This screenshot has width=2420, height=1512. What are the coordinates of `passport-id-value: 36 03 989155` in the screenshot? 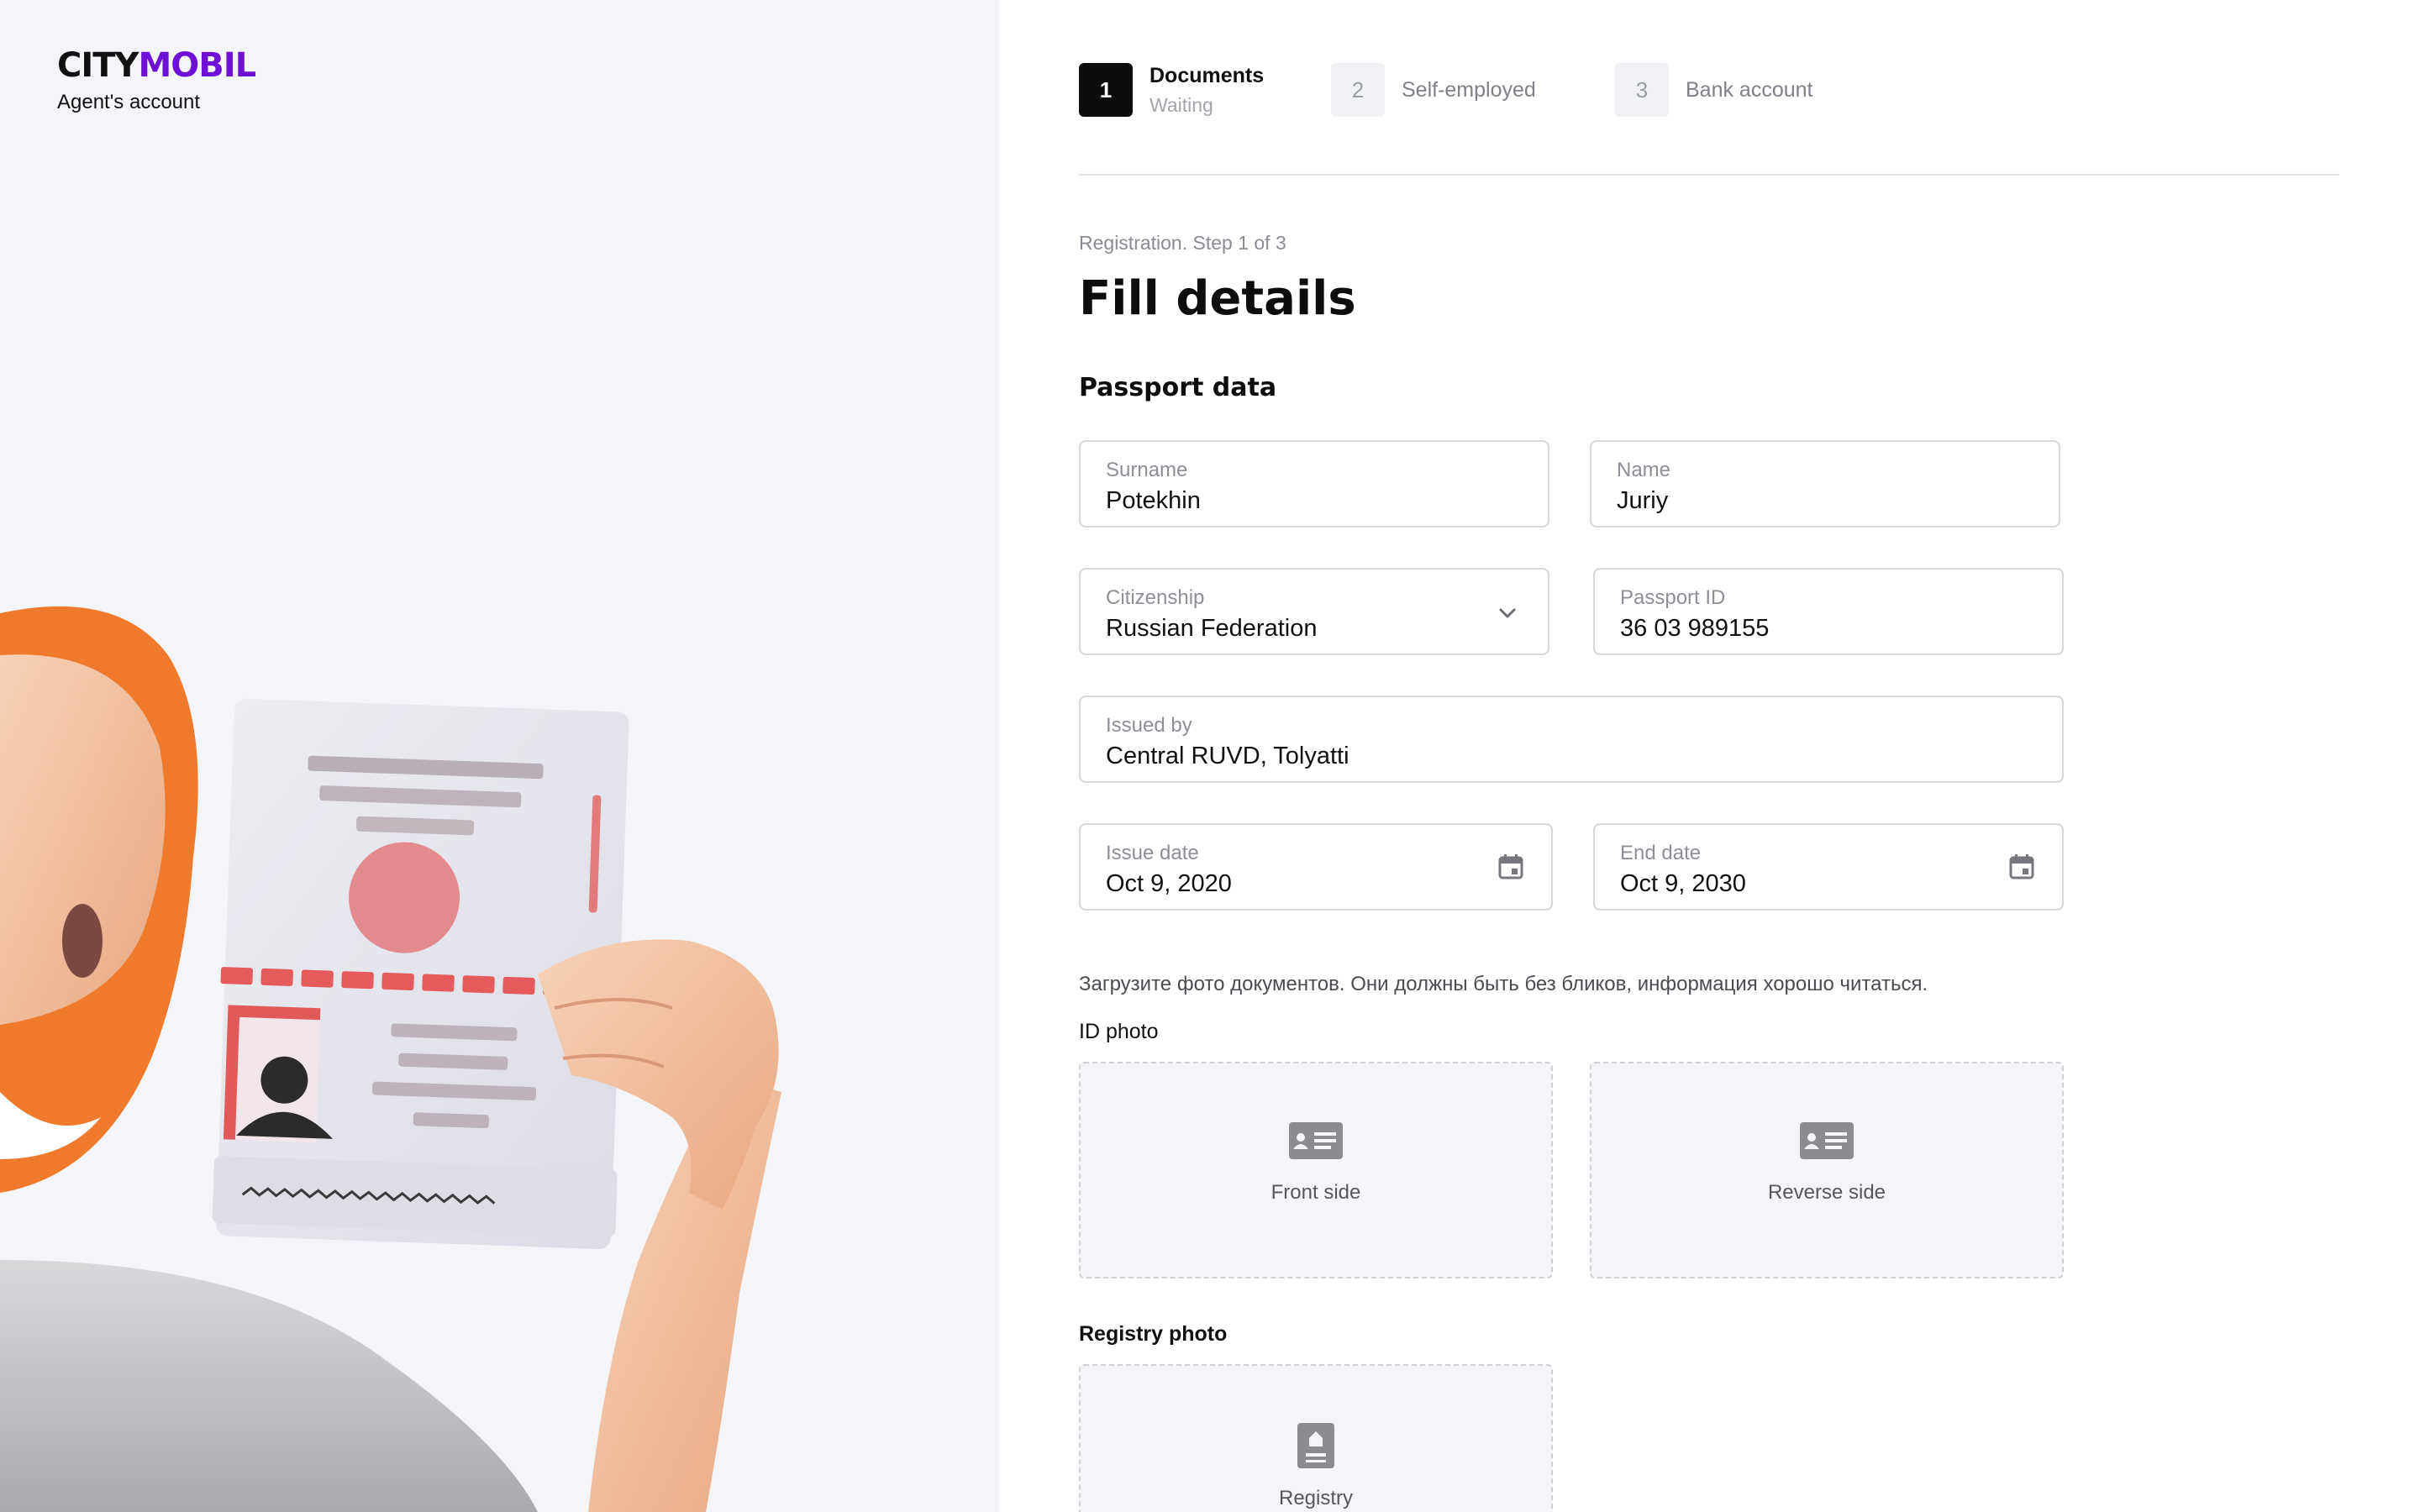 It's located at (1695, 628).